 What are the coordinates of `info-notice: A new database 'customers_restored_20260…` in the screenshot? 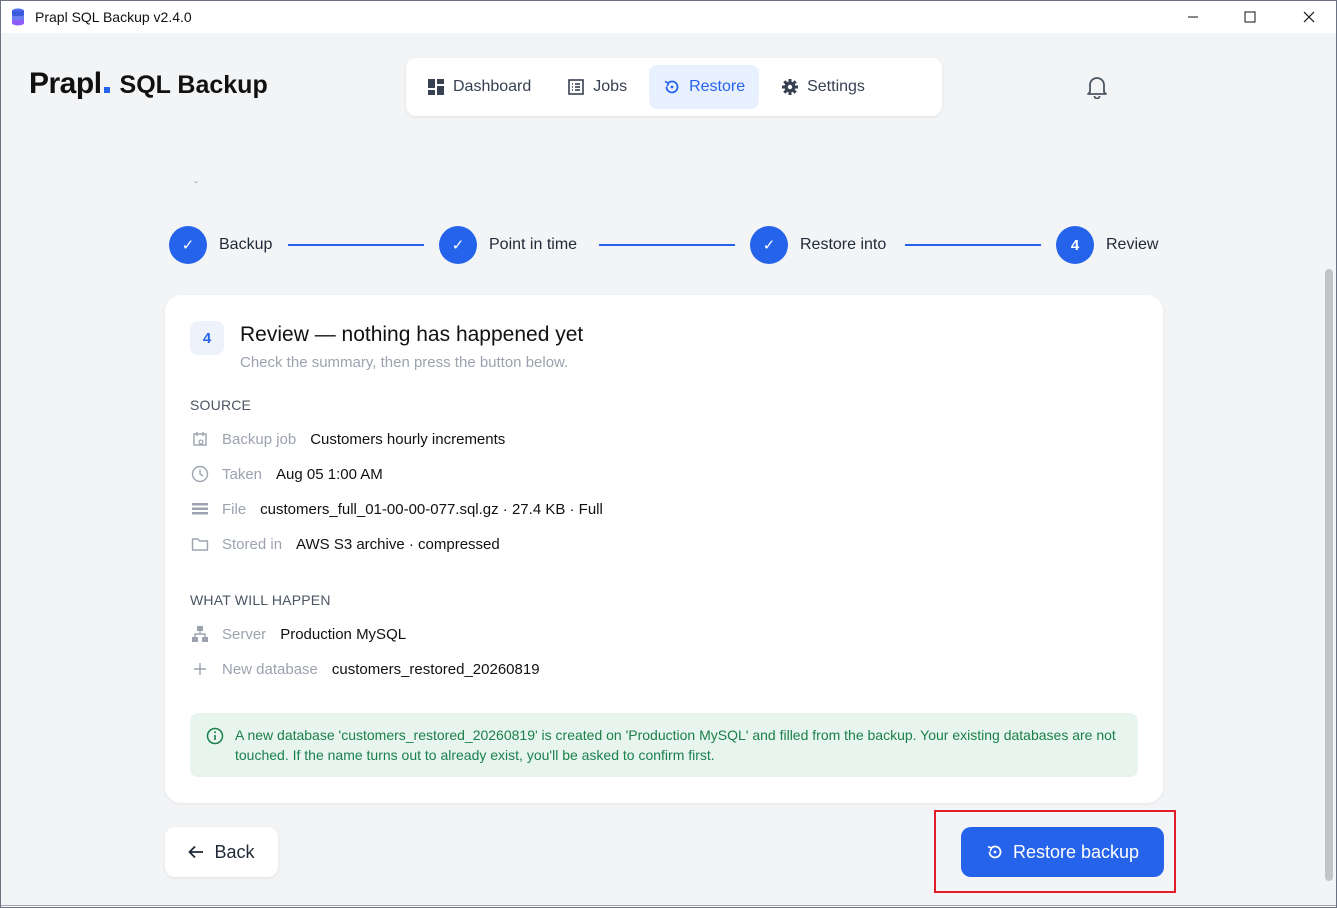 It's located at (664, 745).